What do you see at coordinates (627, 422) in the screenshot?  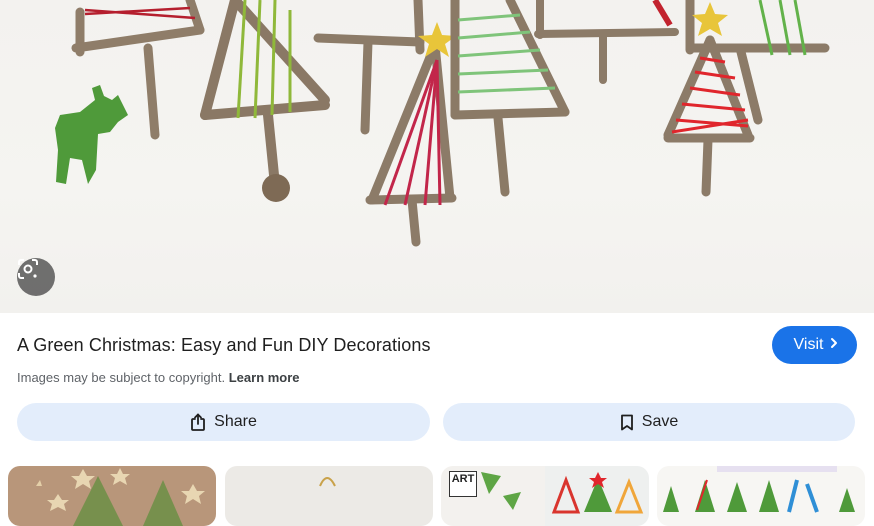 I see `bookmark-icon` at bounding box center [627, 422].